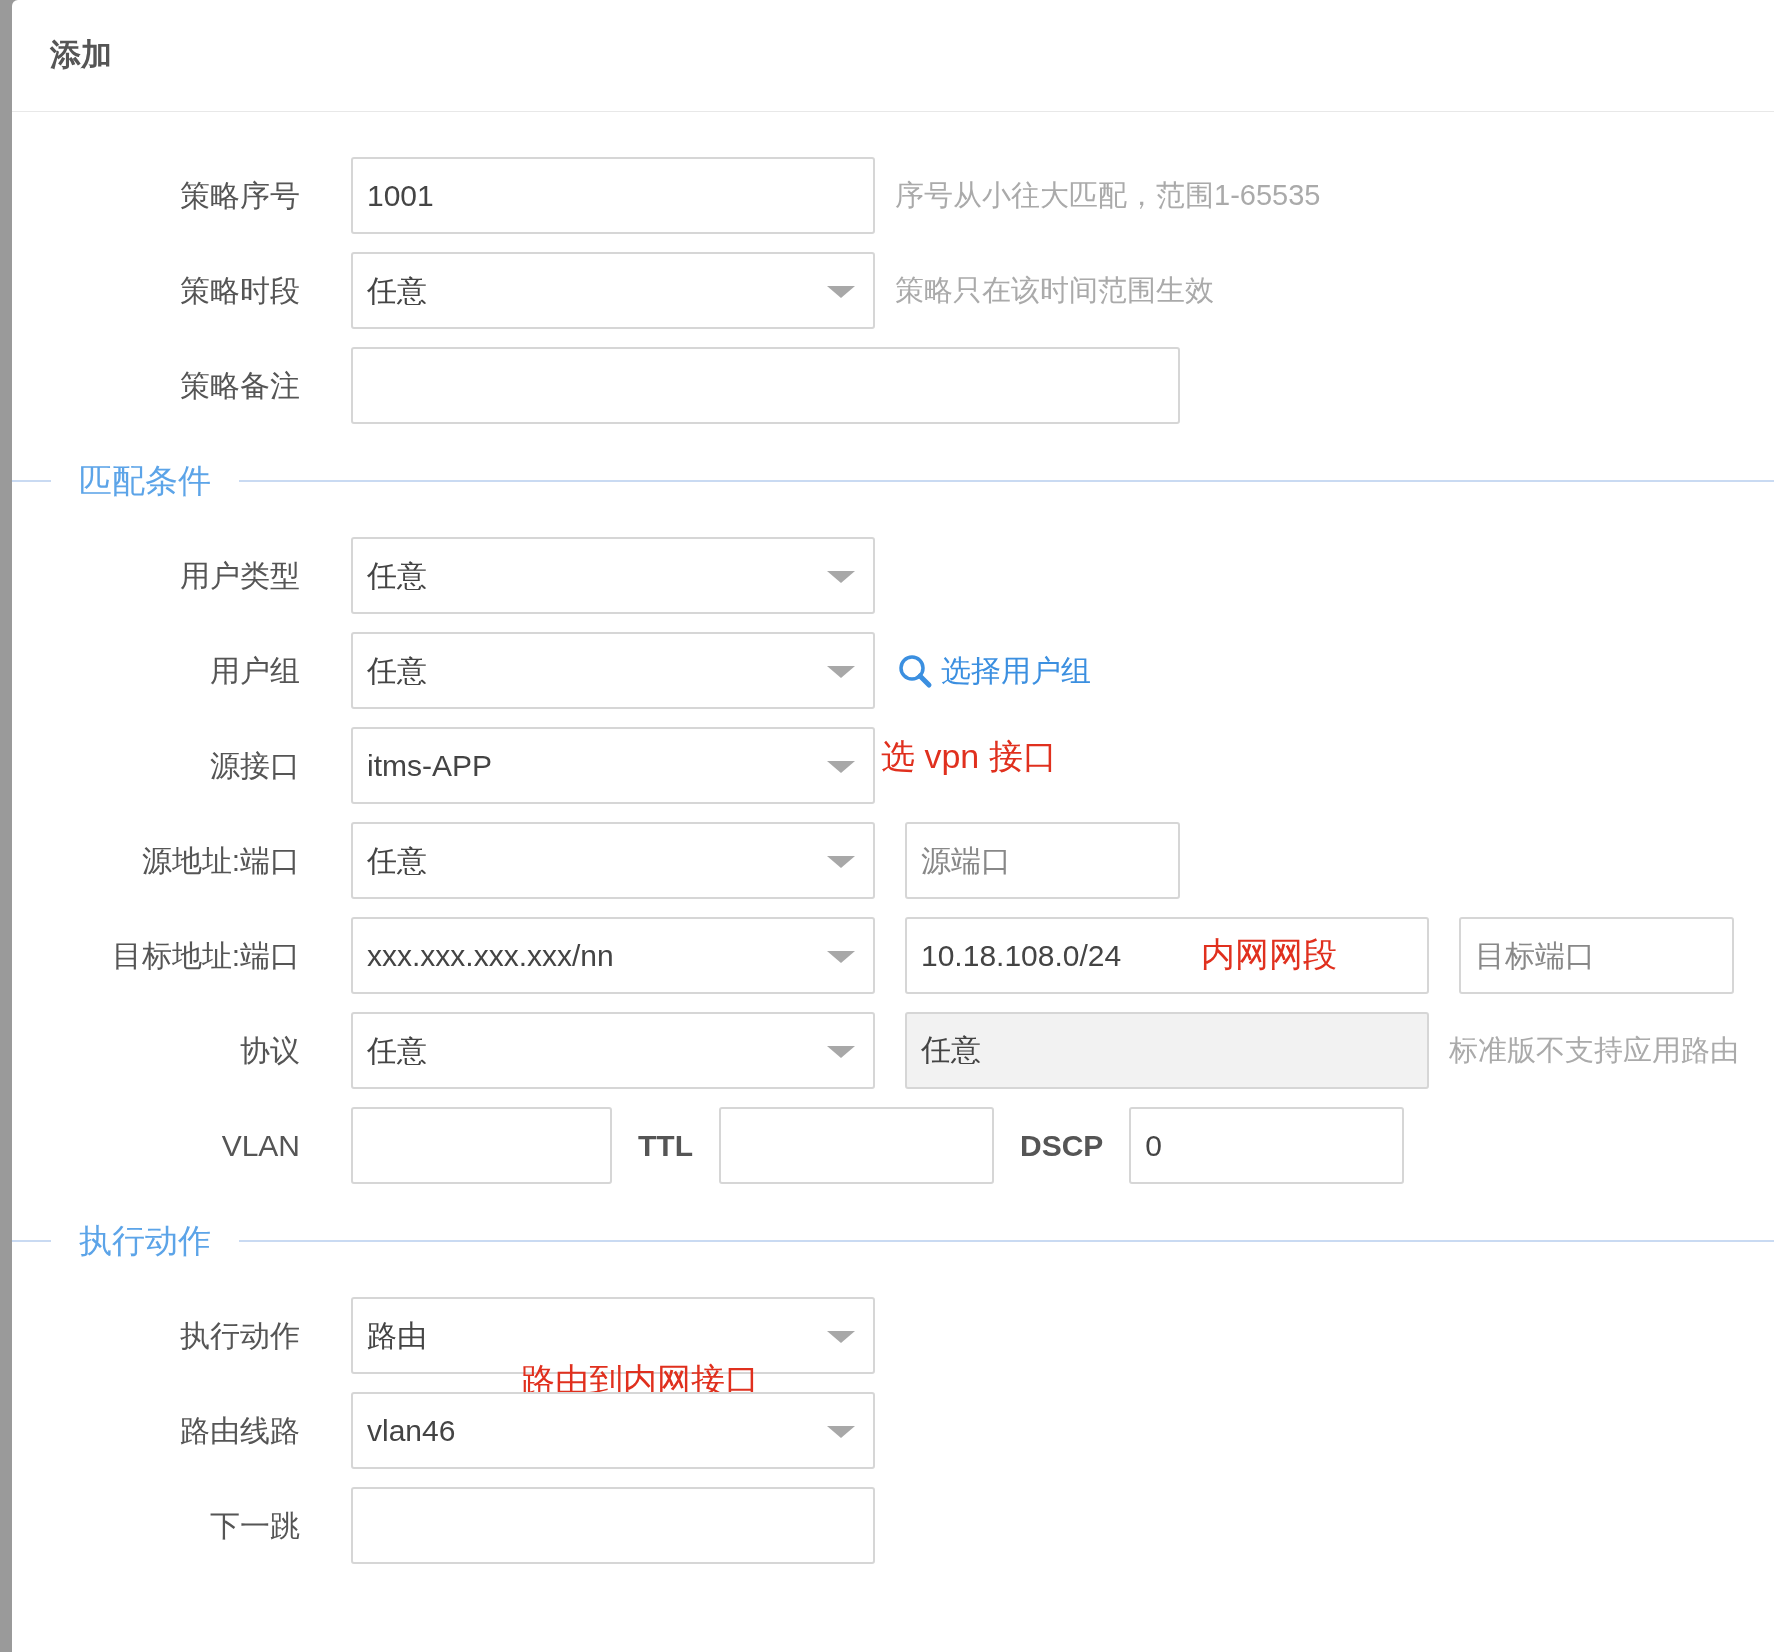 Image resolution: width=1774 pixels, height=1652 pixels. I want to click on search-icon, so click(915, 670).